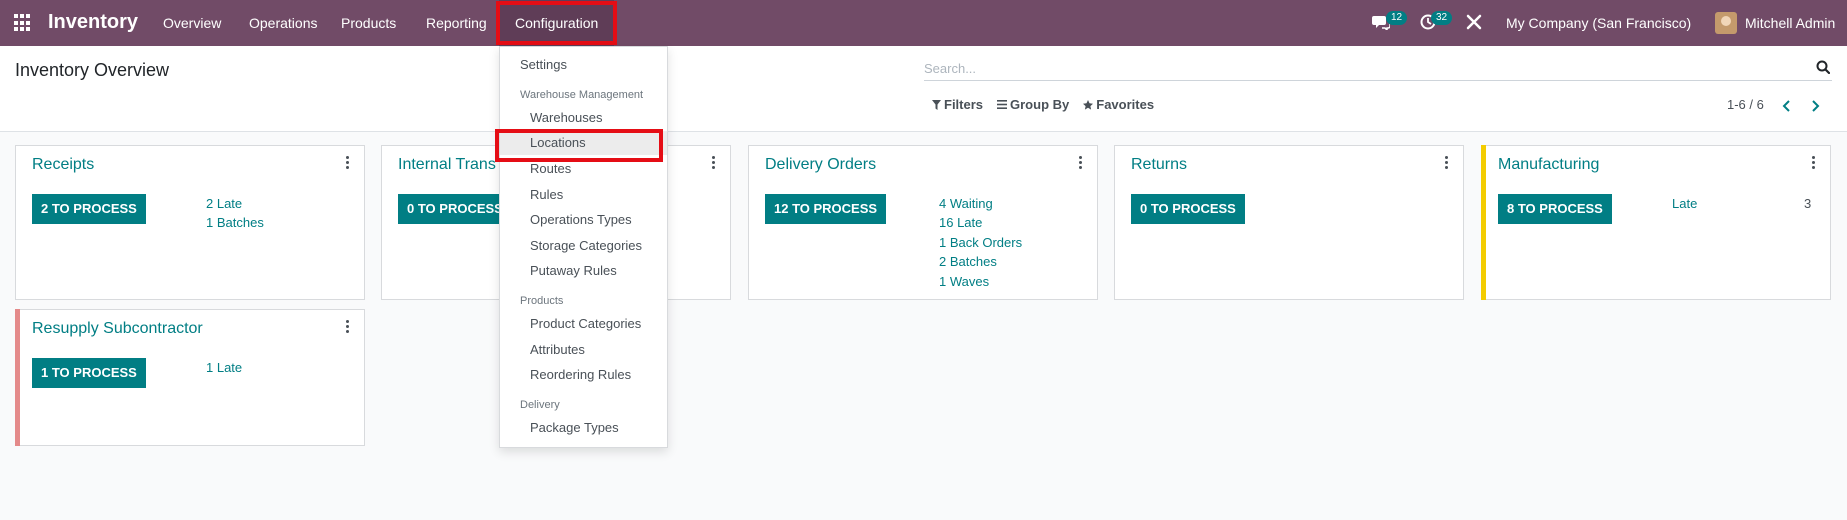  Describe the element at coordinates (283, 23) in the screenshot. I see `menu-operations: Operations` at that location.